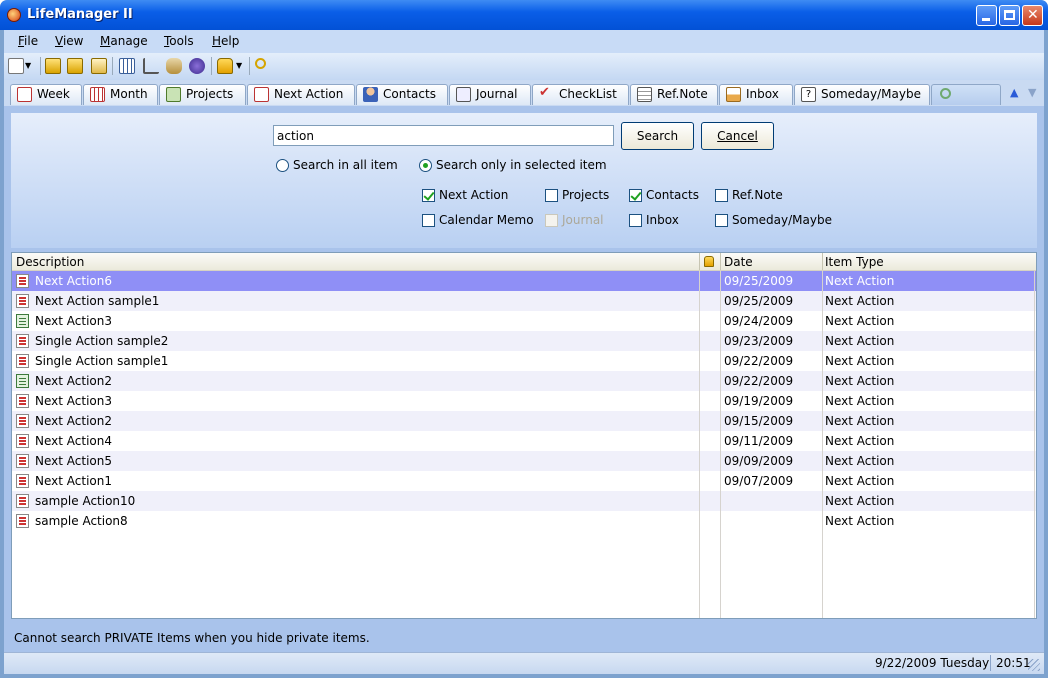  Describe the element at coordinates (524, 301) in the screenshot. I see `table-row: Next Action sample1 09/25/2009 Next Action` at that location.